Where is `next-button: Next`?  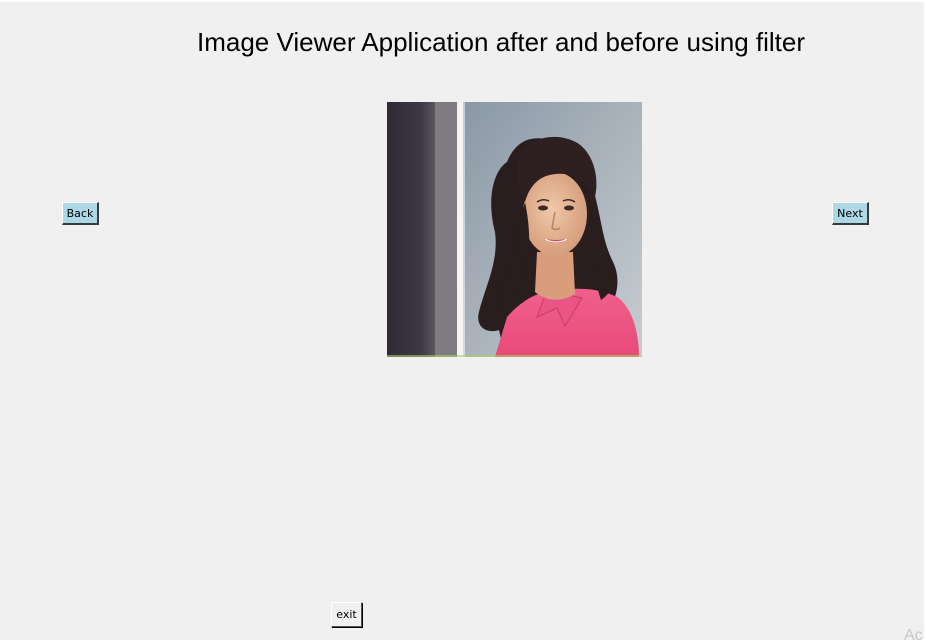 next-button: Next is located at coordinates (850, 213).